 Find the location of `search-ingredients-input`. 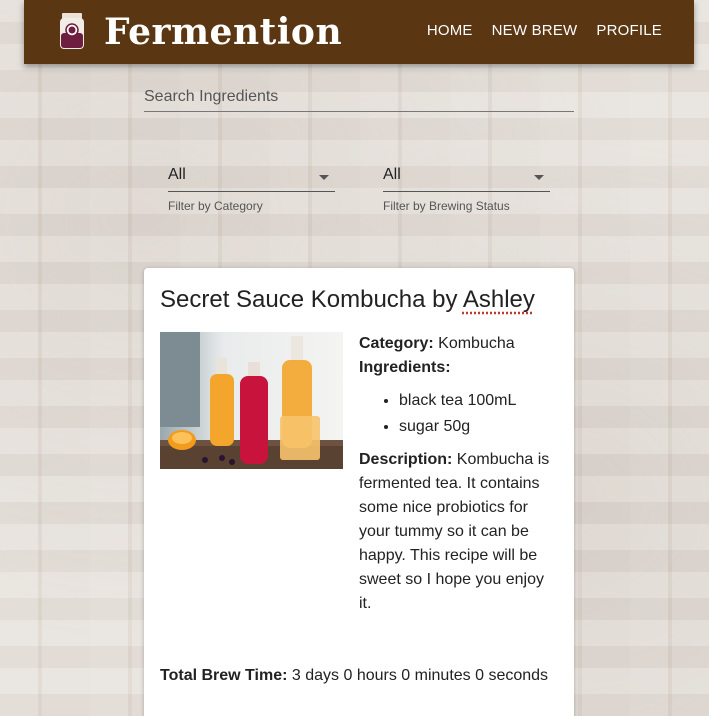

search-ingredients-input is located at coordinates (359, 97).